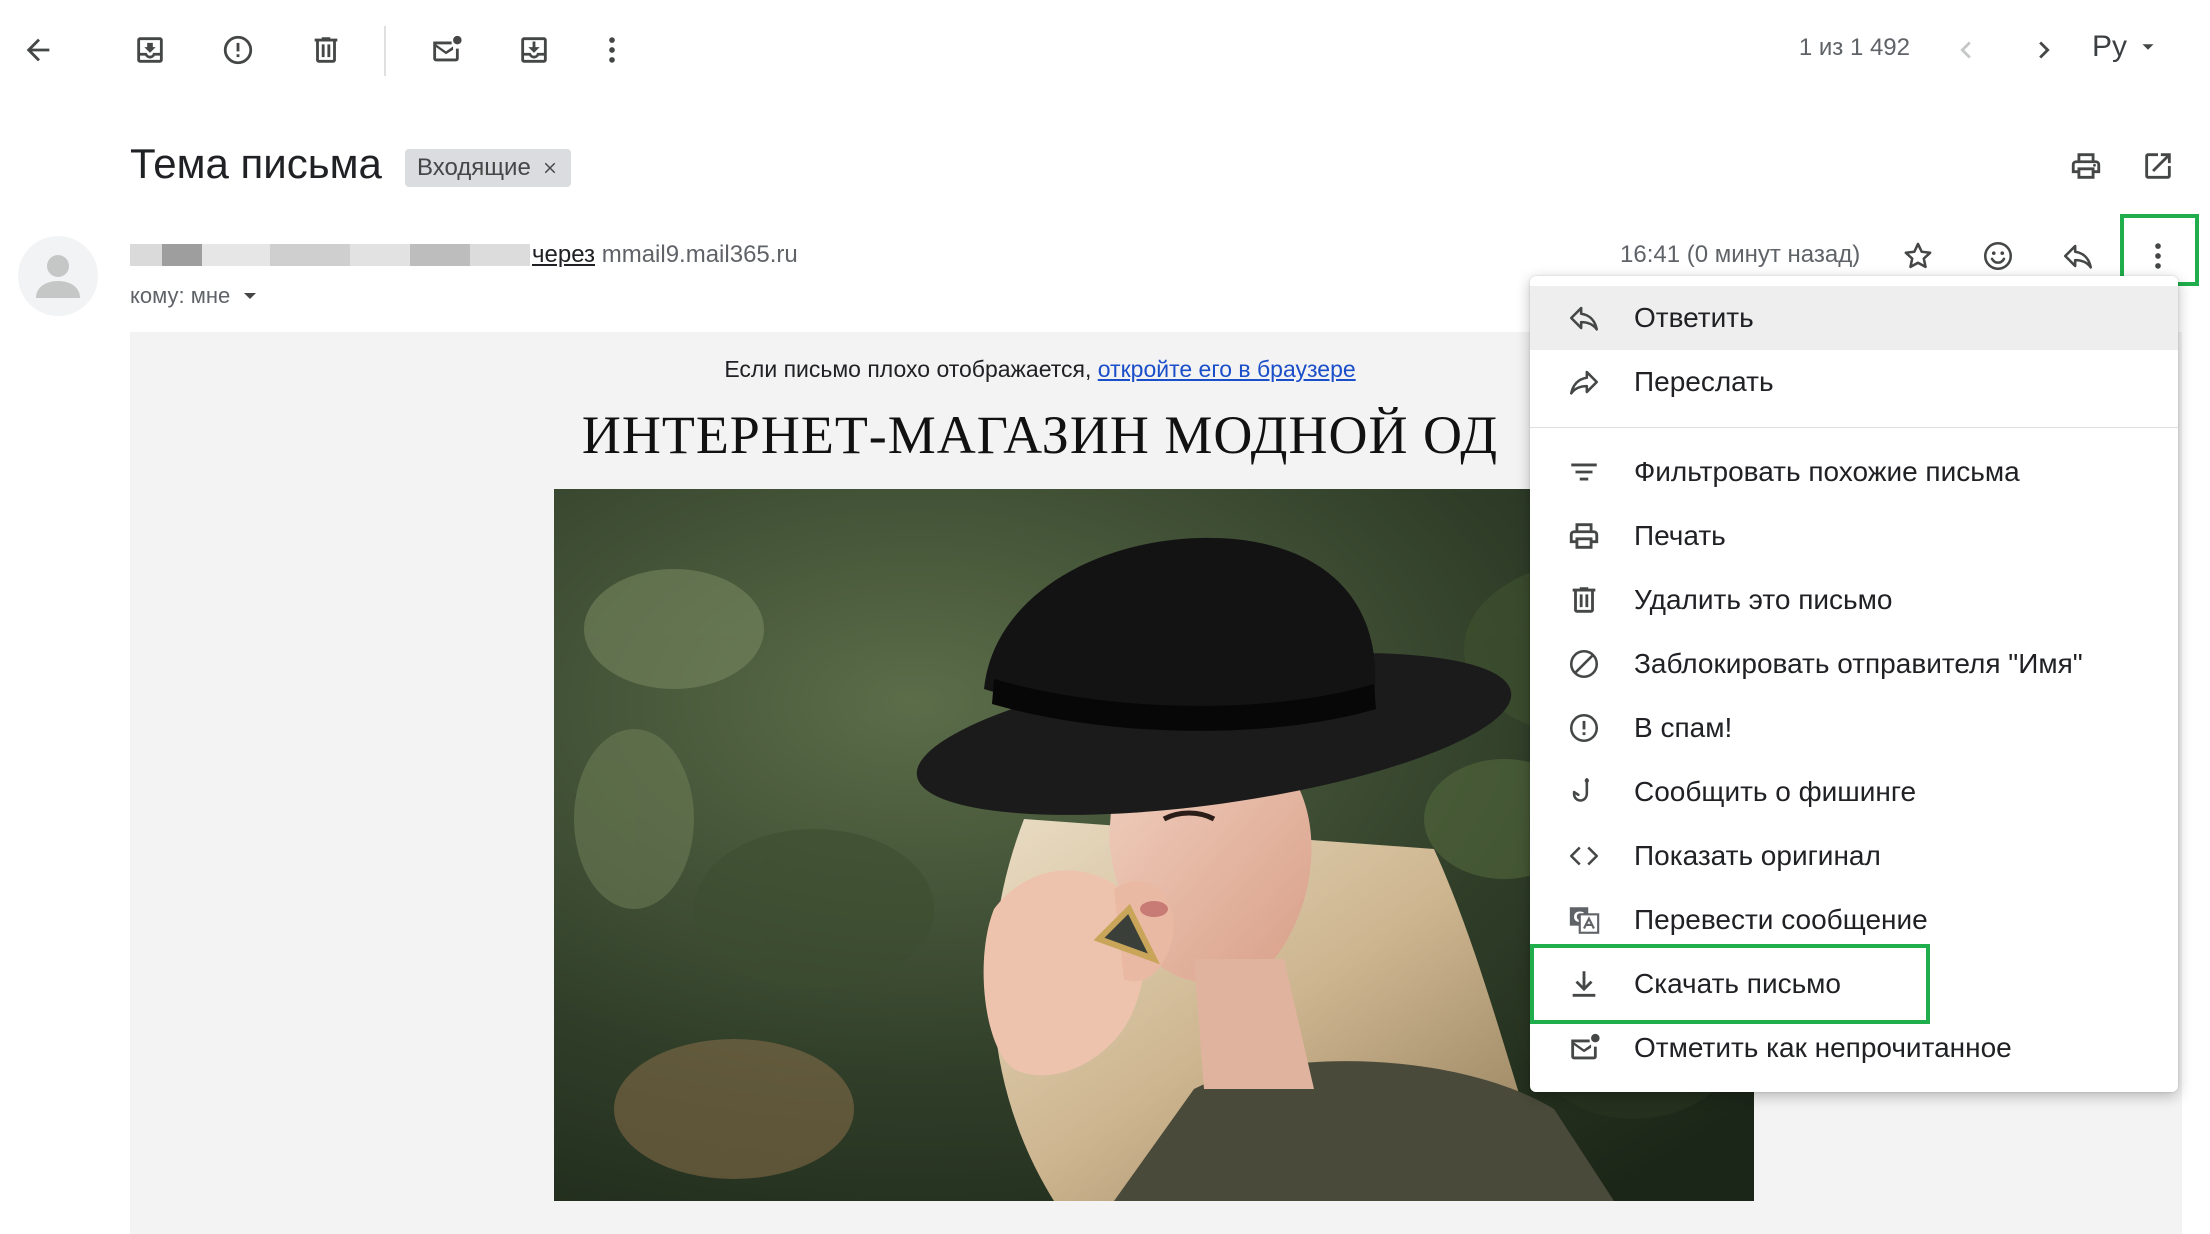 Image resolution: width=2210 pixels, height=1234 pixels. What do you see at coordinates (1918, 255) in the screenshot?
I see `star-outline-icon` at bounding box center [1918, 255].